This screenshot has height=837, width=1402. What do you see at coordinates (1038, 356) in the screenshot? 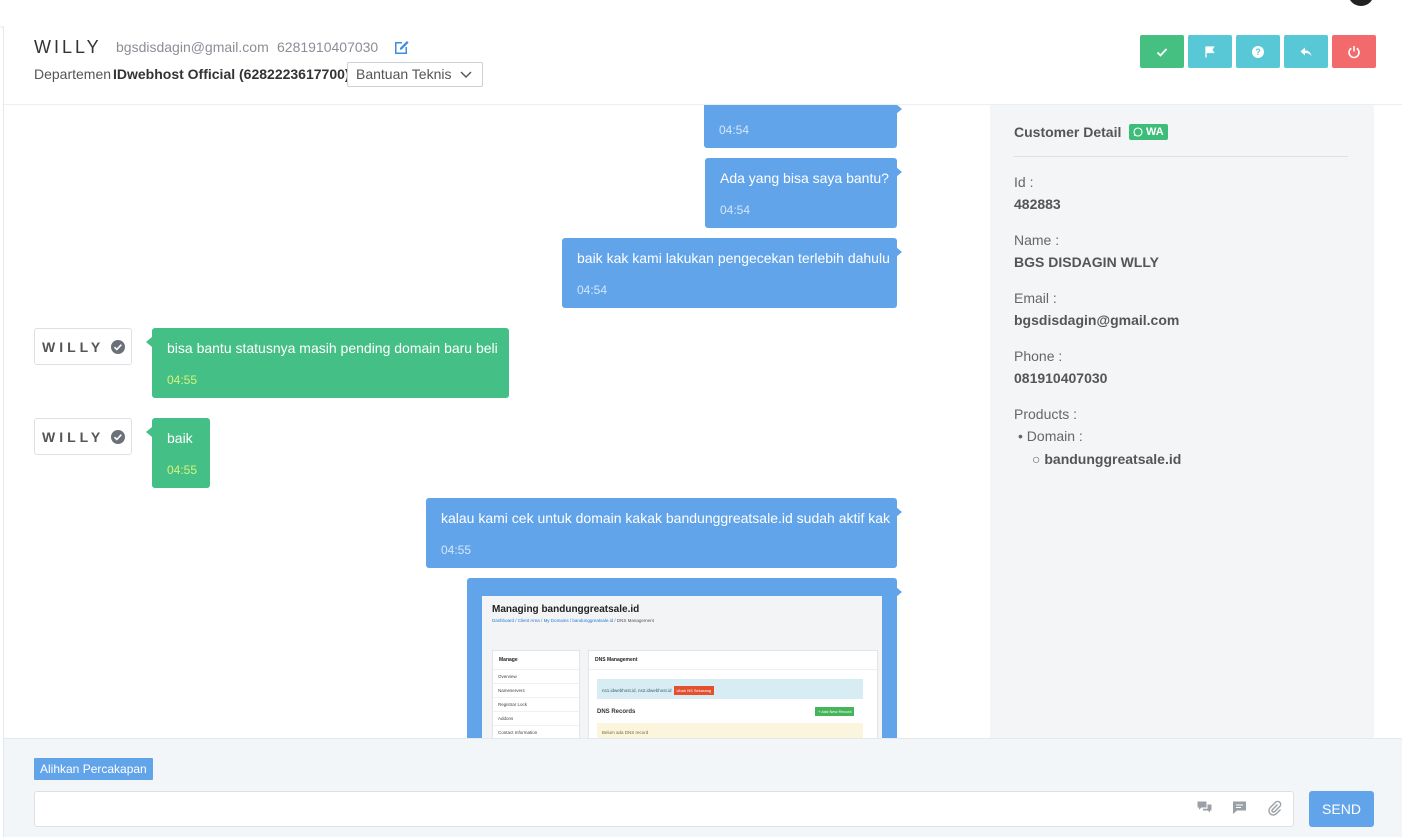
I see `phone-label: Phone :` at bounding box center [1038, 356].